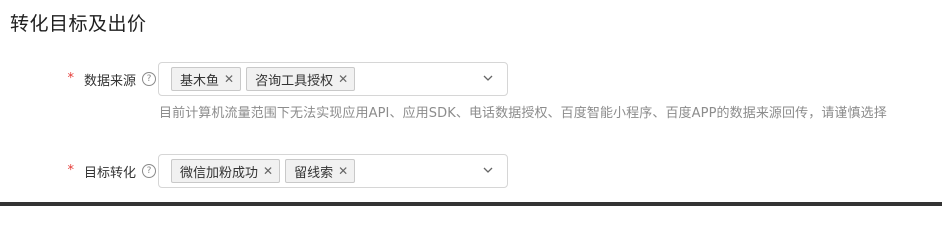 The image size is (942, 240). I want to click on data-source-row: * 数据来源 ? 基木鱼 ✕ 咨询工具授权 ✕, so click(471, 79).